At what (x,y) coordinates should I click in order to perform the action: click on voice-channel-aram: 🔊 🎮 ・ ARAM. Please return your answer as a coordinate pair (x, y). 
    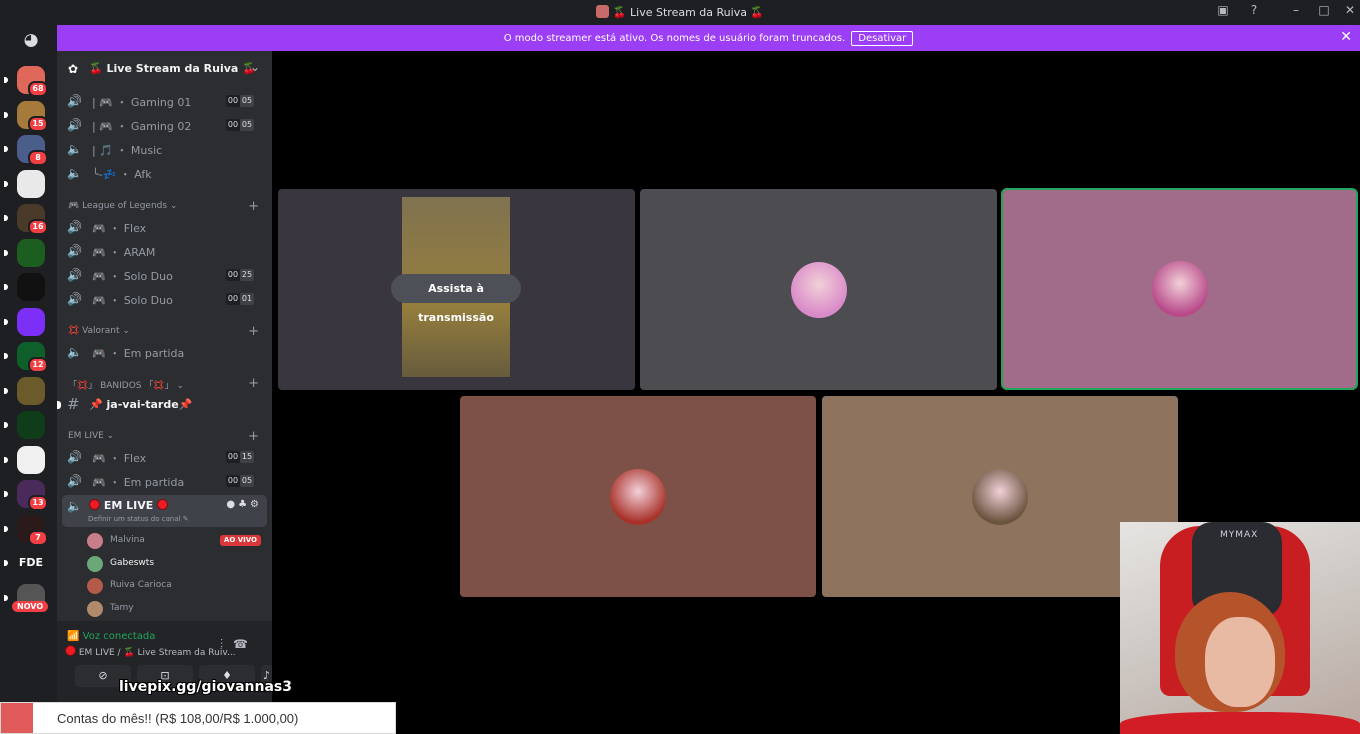
    Looking at the image, I should click on (164, 251).